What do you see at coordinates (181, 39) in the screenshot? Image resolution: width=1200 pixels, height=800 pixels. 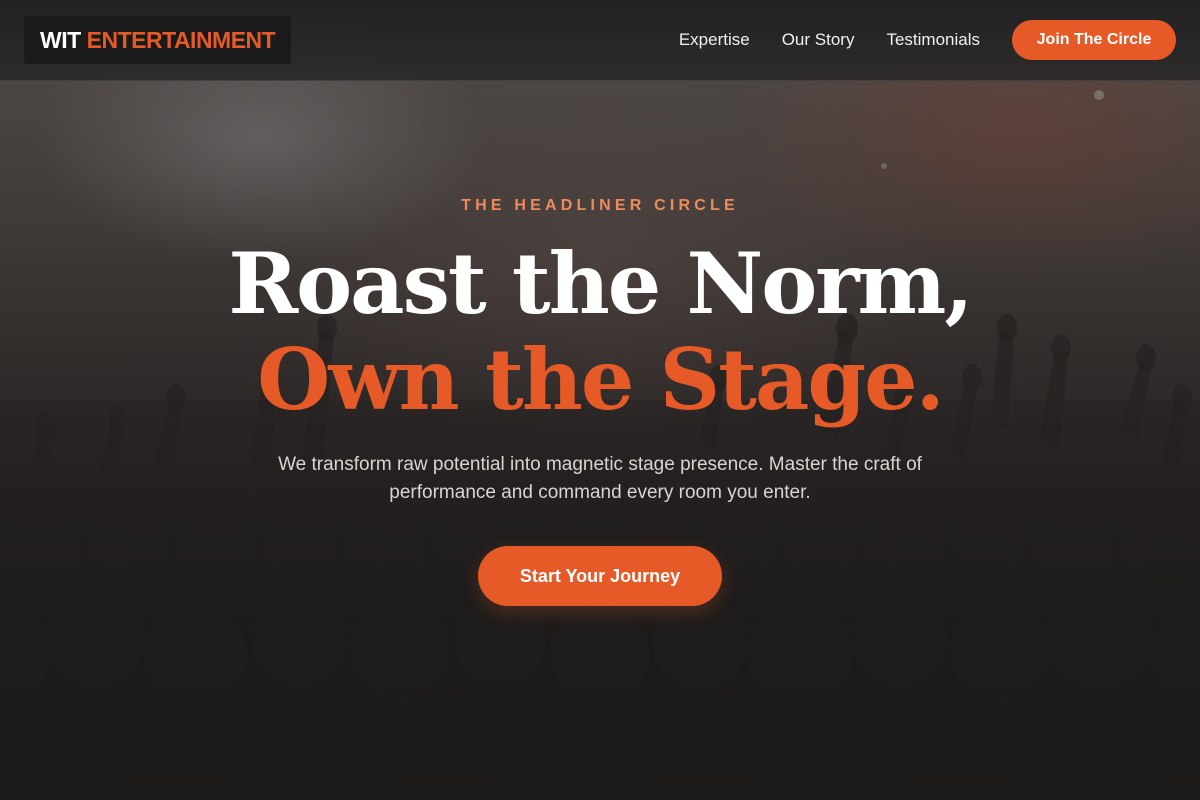 I see `brand-name-accent: ENTERTAINMENT` at bounding box center [181, 39].